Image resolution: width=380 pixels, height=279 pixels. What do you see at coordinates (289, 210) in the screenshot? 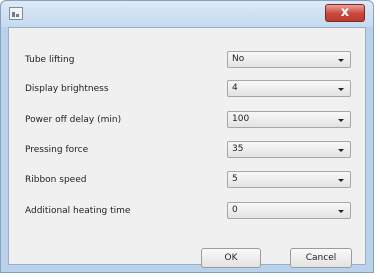
I see `additional-heating-time-select: 0` at bounding box center [289, 210].